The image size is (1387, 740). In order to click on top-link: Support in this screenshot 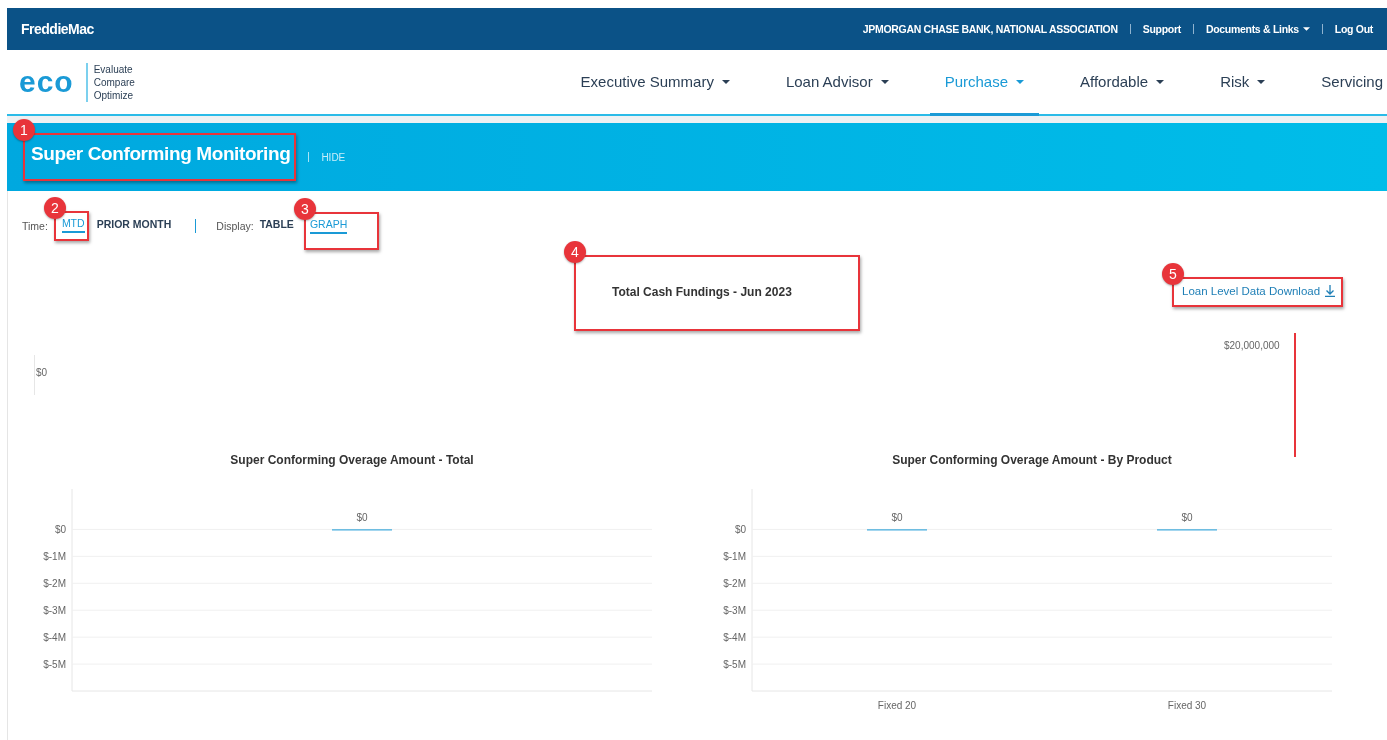, I will do `click(1161, 29)`.